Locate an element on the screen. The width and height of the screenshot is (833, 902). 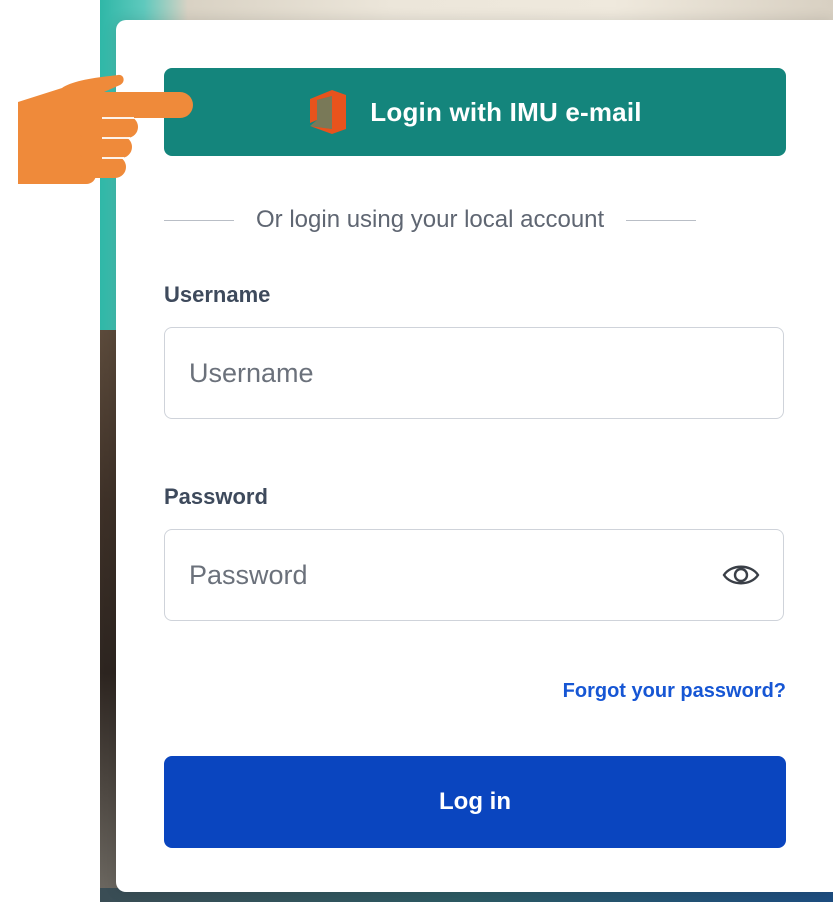
divider-text: Or login using your local account is located at coordinates (430, 219).